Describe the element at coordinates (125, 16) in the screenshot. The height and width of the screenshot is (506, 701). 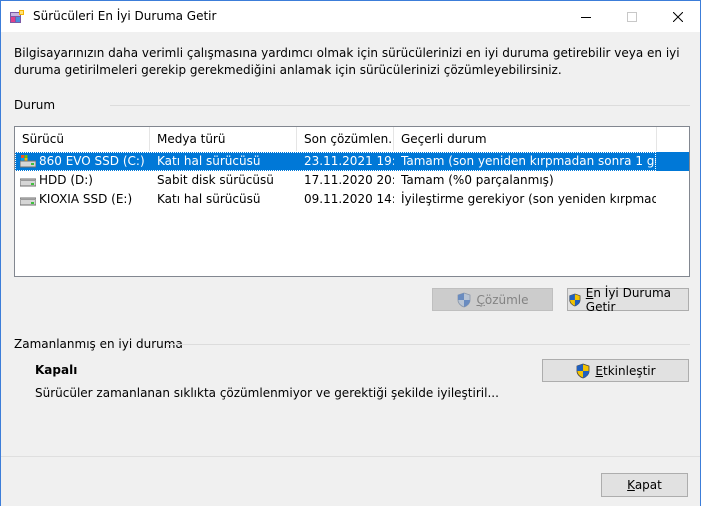
I see `window-title: Sürücüleri En İyi Duruma Getir` at that location.